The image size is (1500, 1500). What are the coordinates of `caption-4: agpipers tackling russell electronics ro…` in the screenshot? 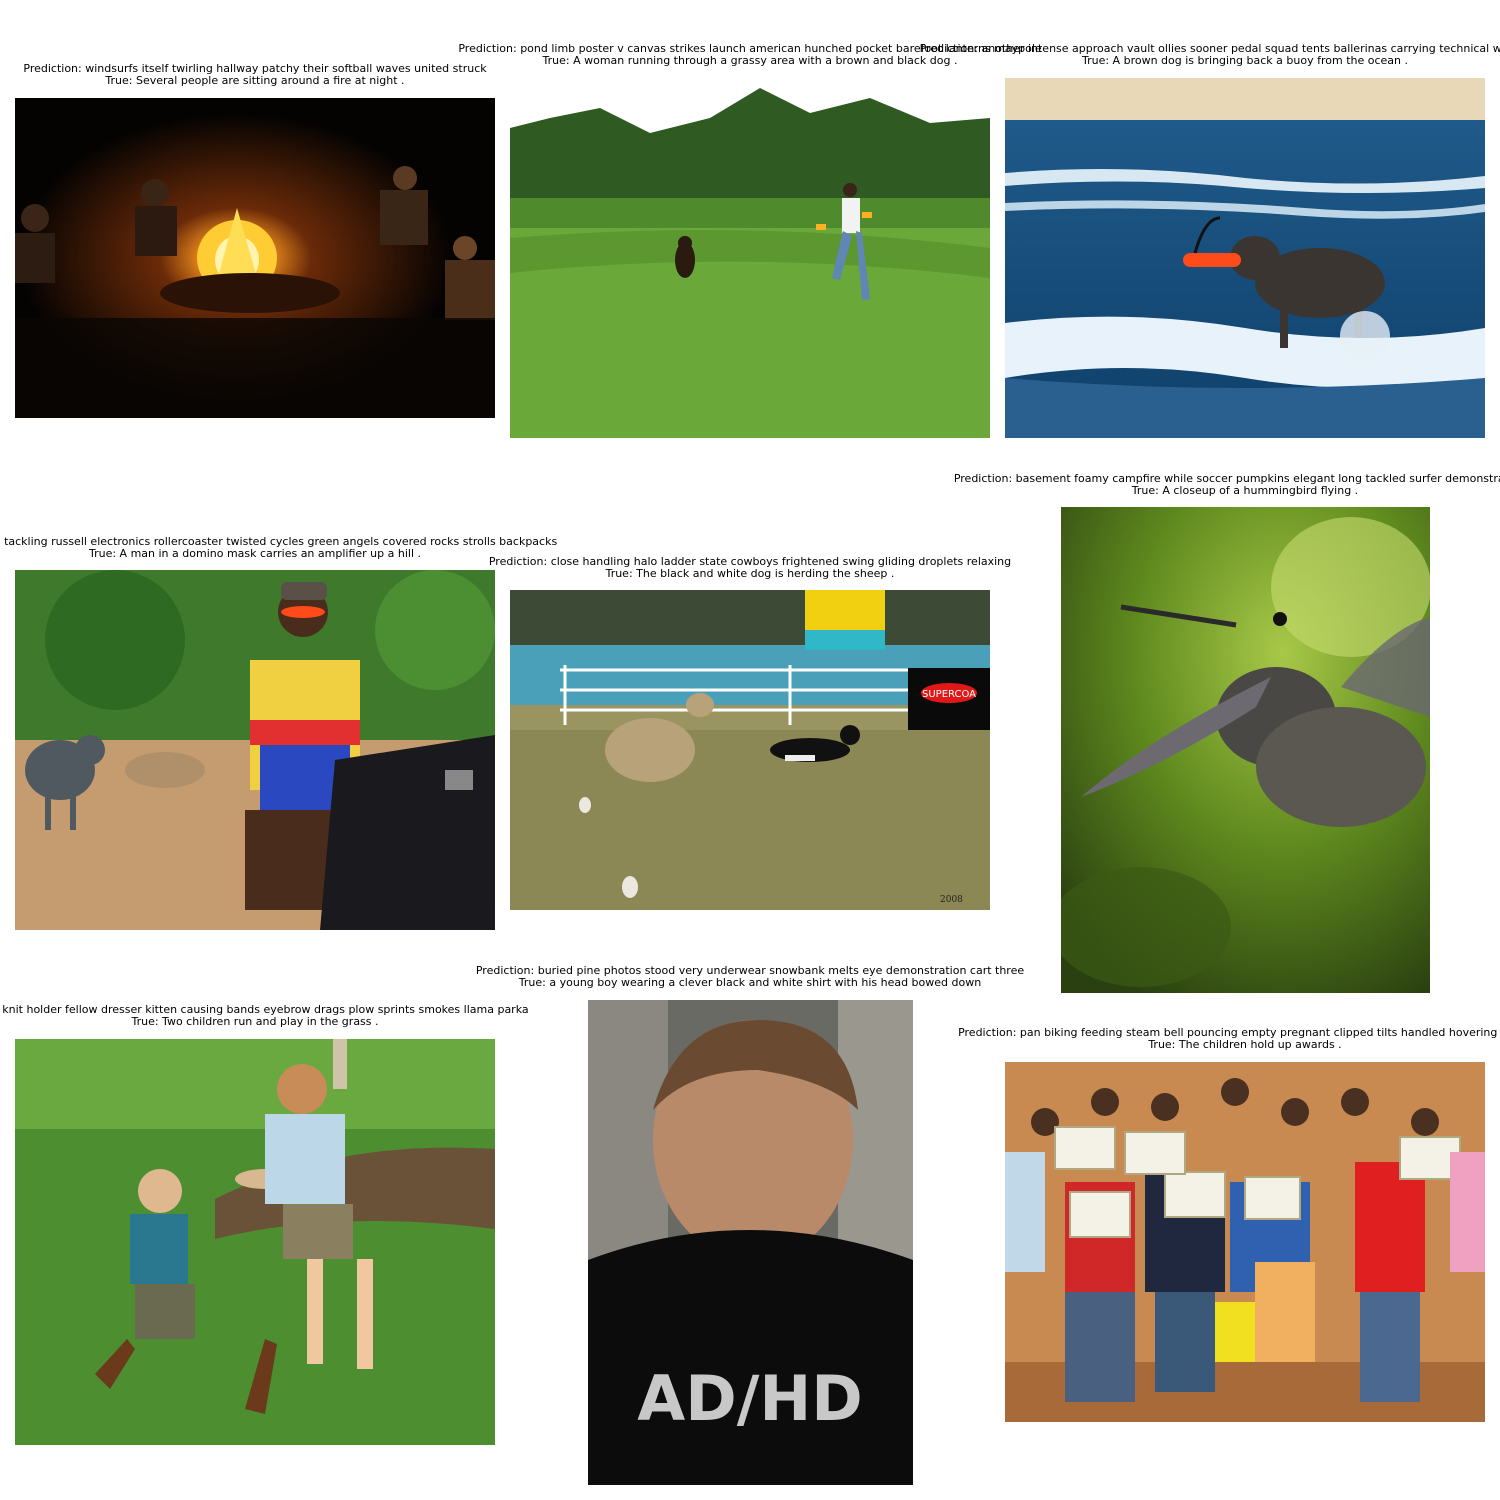 It's located at (278, 548).